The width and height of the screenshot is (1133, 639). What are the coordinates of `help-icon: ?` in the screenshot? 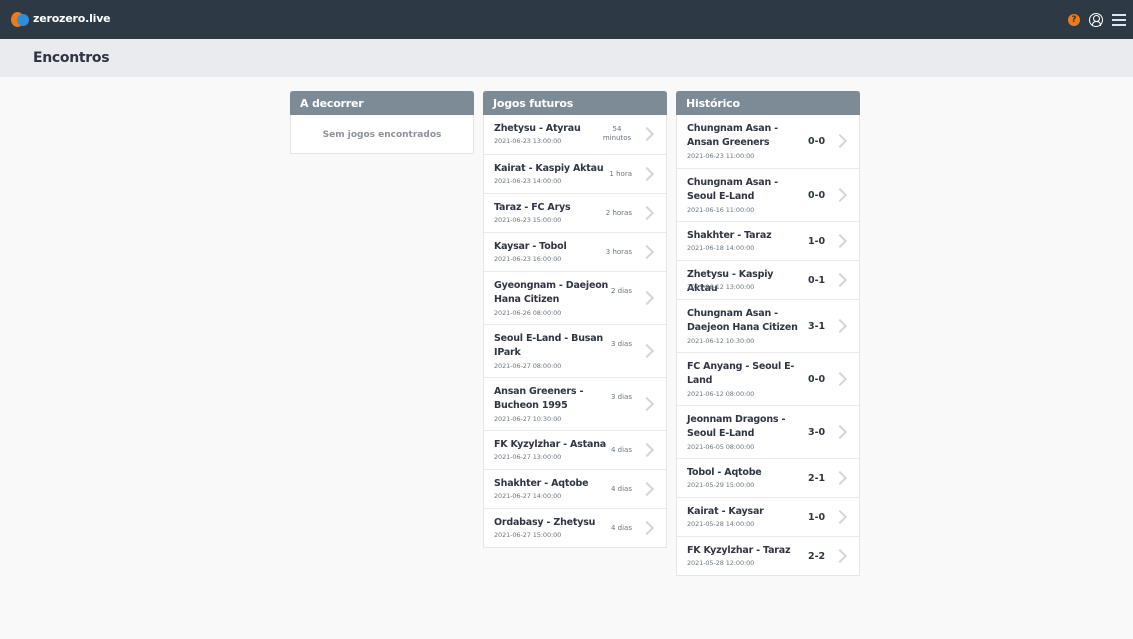 It's located at (1074, 20).